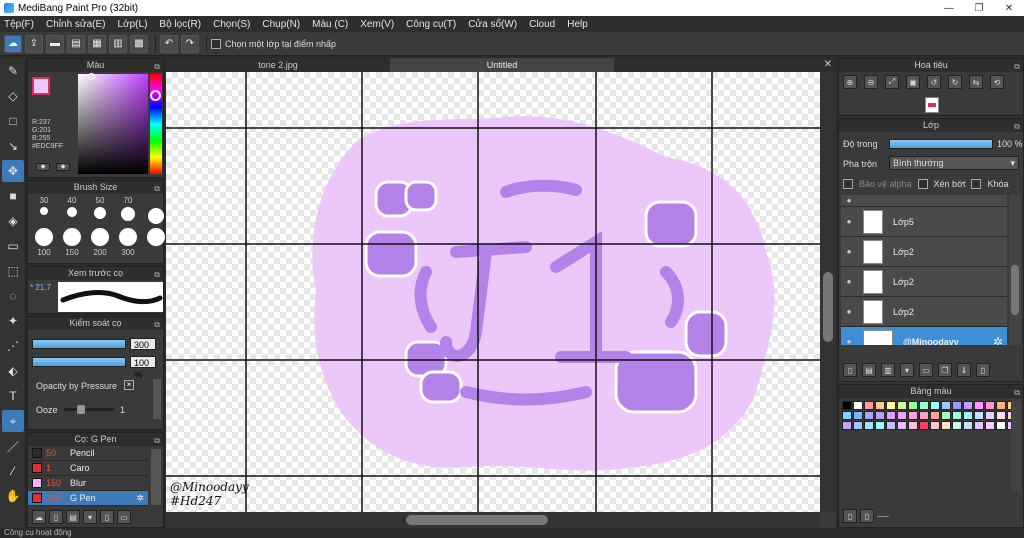 The image size is (1024, 538). What do you see at coordinates (998, 340) in the screenshot?
I see `gear-icon: ✲` at bounding box center [998, 340].